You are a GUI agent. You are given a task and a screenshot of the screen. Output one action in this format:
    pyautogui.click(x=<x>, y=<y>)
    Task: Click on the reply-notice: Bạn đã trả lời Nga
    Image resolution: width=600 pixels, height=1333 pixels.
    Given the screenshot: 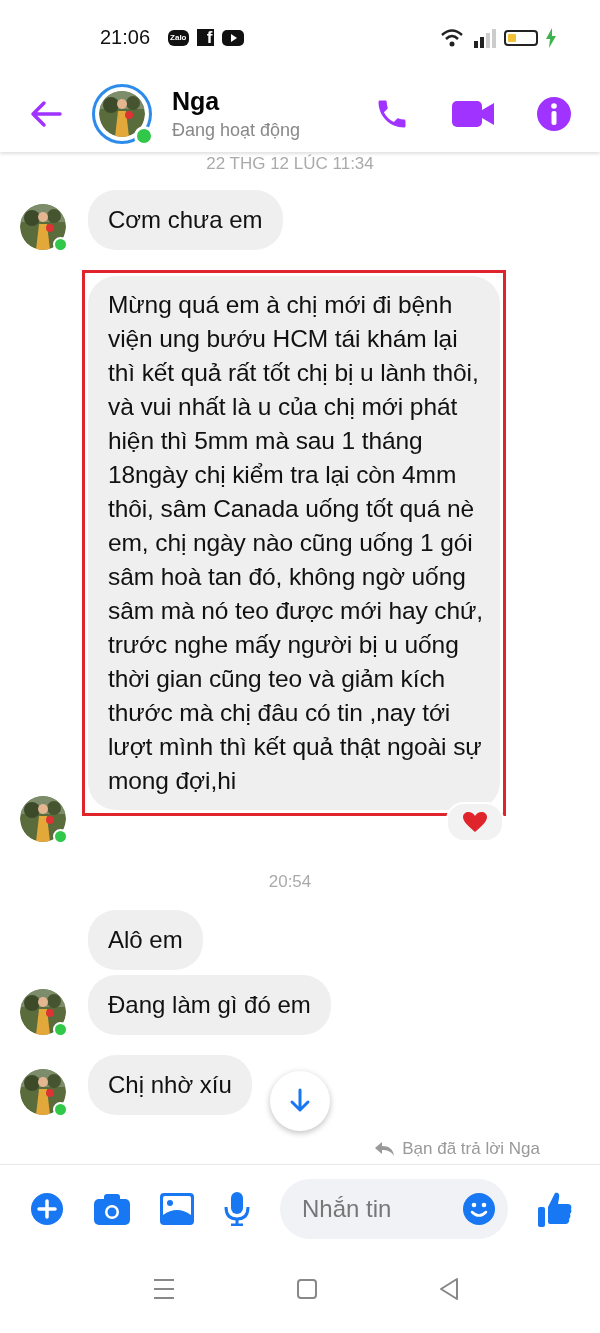 What is the action you would take?
    pyautogui.click(x=471, y=1148)
    